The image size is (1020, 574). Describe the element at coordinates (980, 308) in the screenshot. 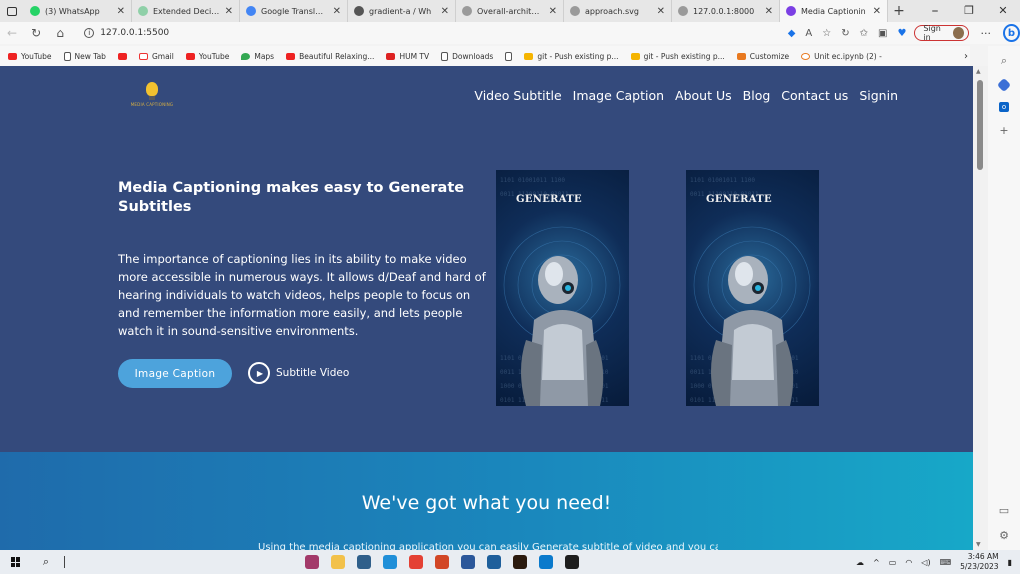

I see `page-scrollbar: ▲ ▼` at that location.